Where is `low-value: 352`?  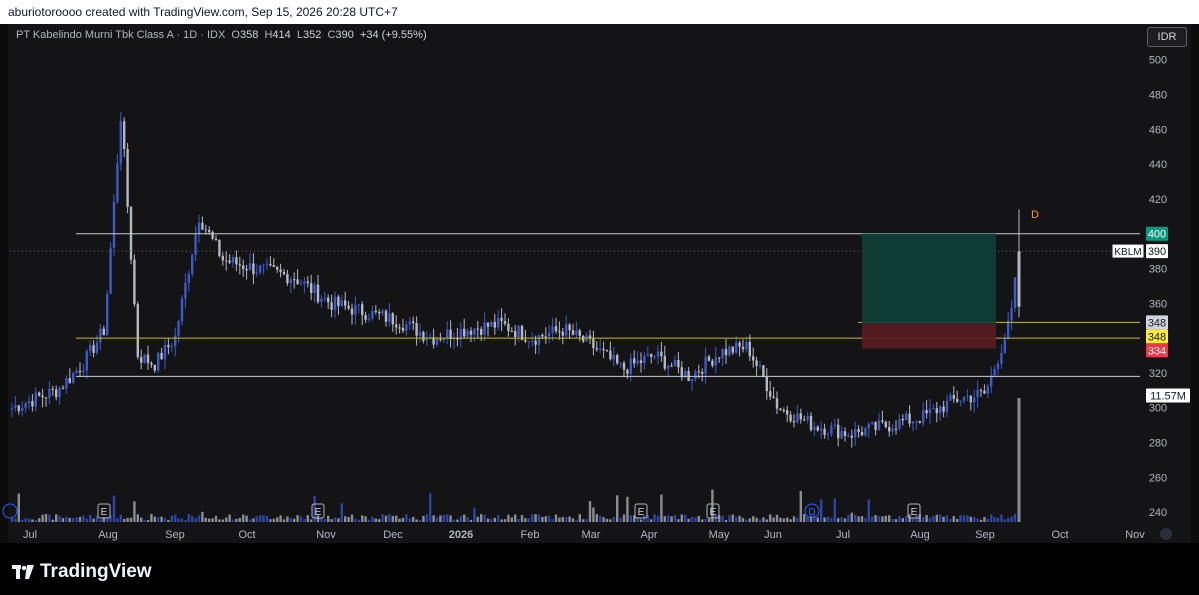
low-value: 352 is located at coordinates (312, 35).